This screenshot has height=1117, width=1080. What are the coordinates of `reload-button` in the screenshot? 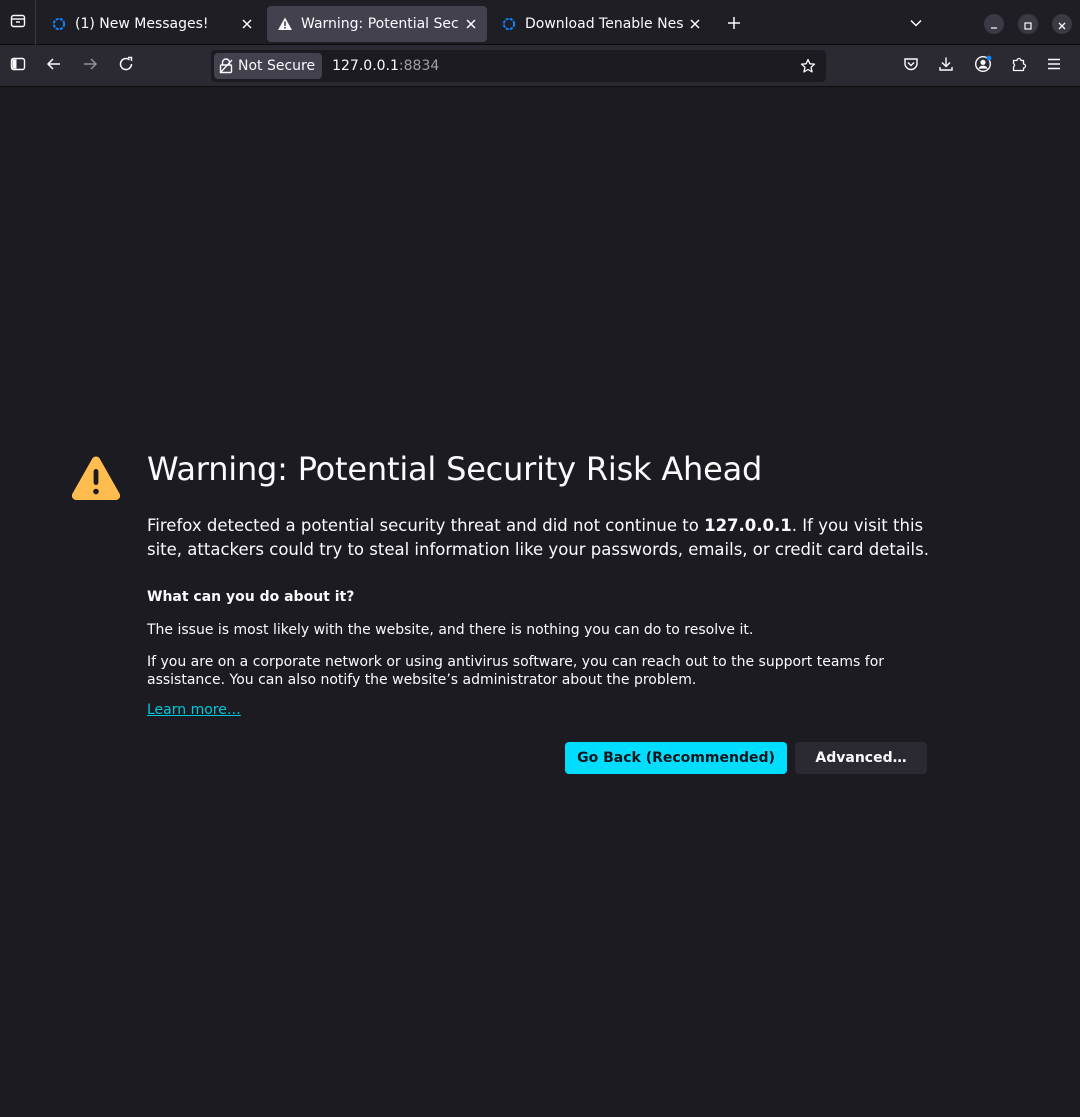 It's located at (126, 66).